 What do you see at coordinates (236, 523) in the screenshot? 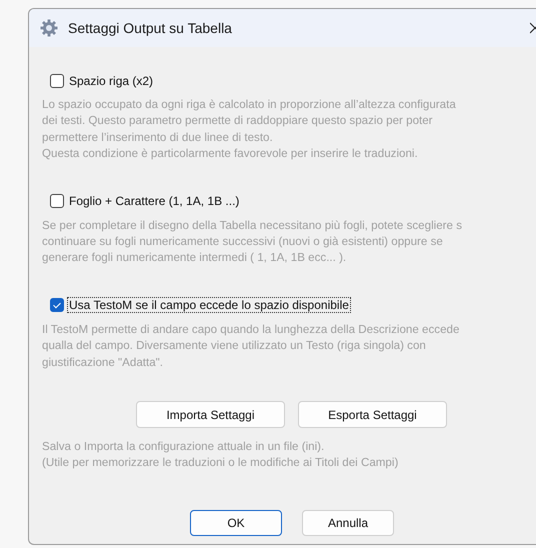
I see `dialog-button: OK` at bounding box center [236, 523].